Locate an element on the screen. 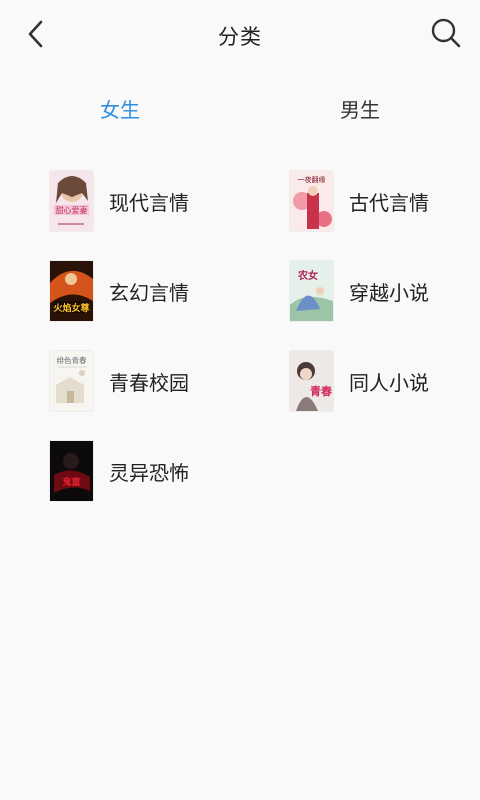  category-label: 现代言情 is located at coordinates (149, 202).